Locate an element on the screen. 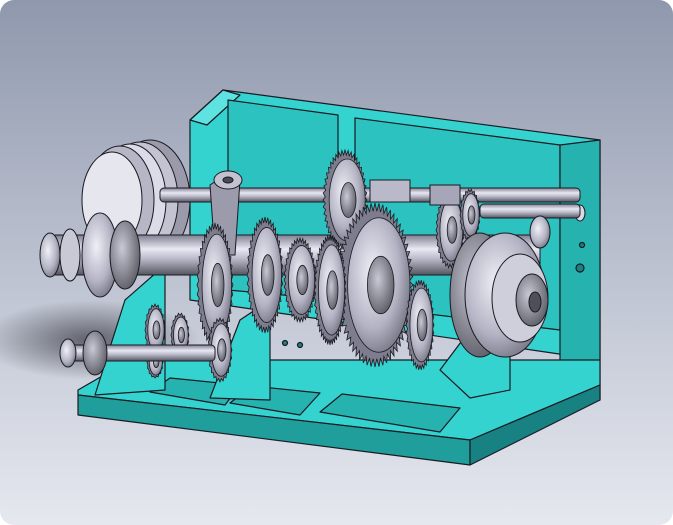 The width and height of the screenshot is (673, 525). gear-icon is located at coordinates (265, 275).